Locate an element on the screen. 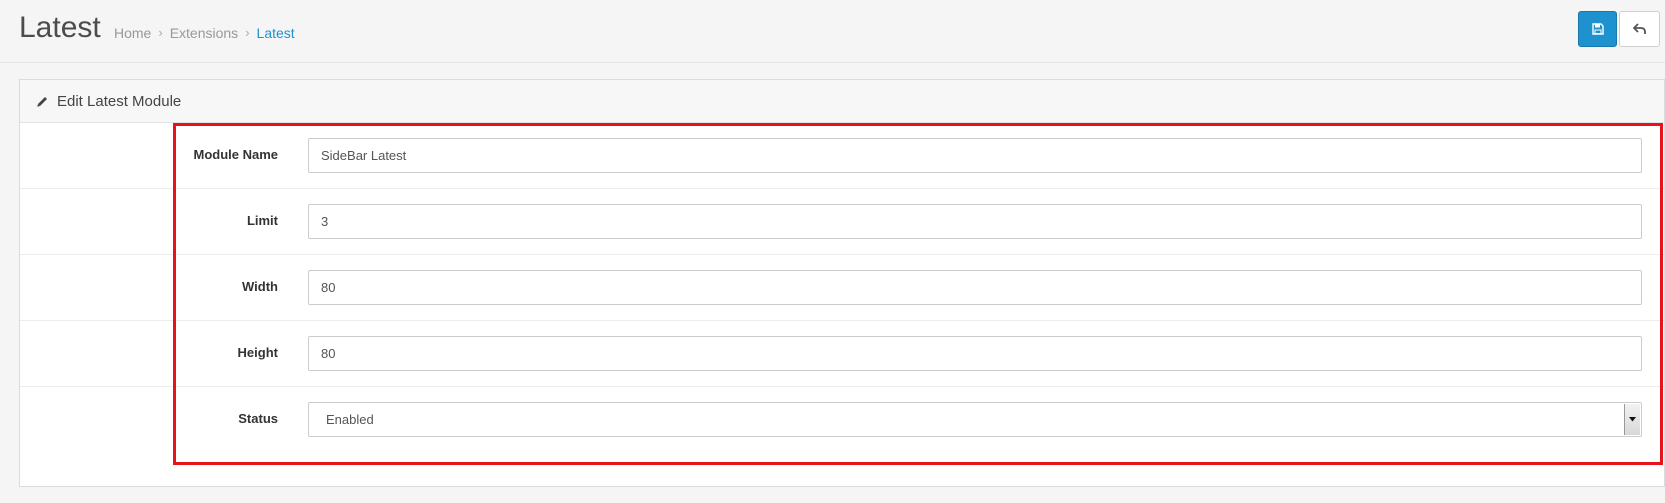 This screenshot has width=1665, height=503. back-button is located at coordinates (1639, 29).